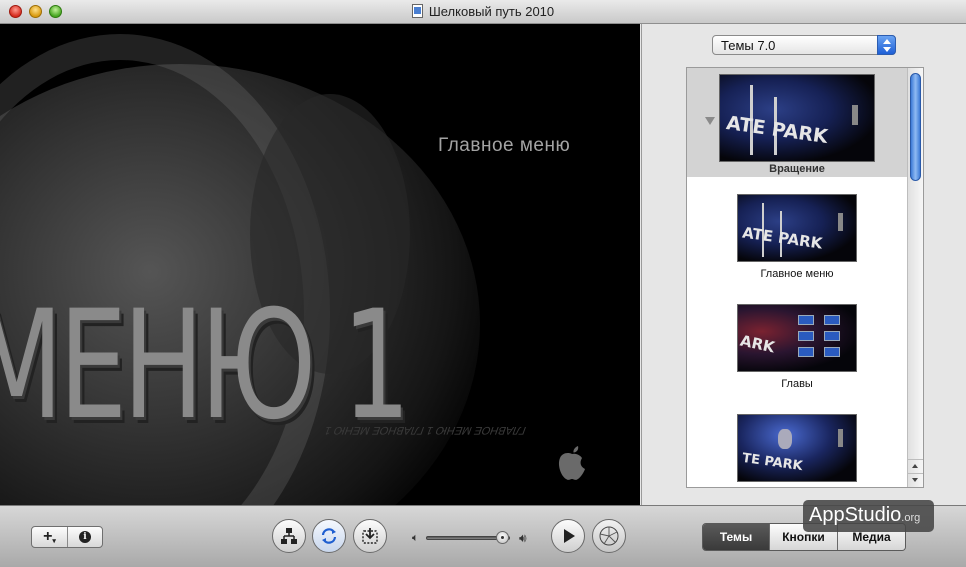  I want to click on appstudio-watermark: AppStudio.org, so click(868, 516).